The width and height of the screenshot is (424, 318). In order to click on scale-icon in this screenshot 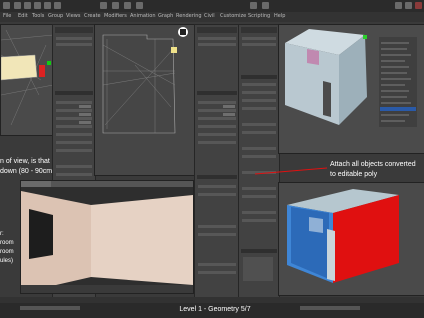, I will do `click(139, 5)`.